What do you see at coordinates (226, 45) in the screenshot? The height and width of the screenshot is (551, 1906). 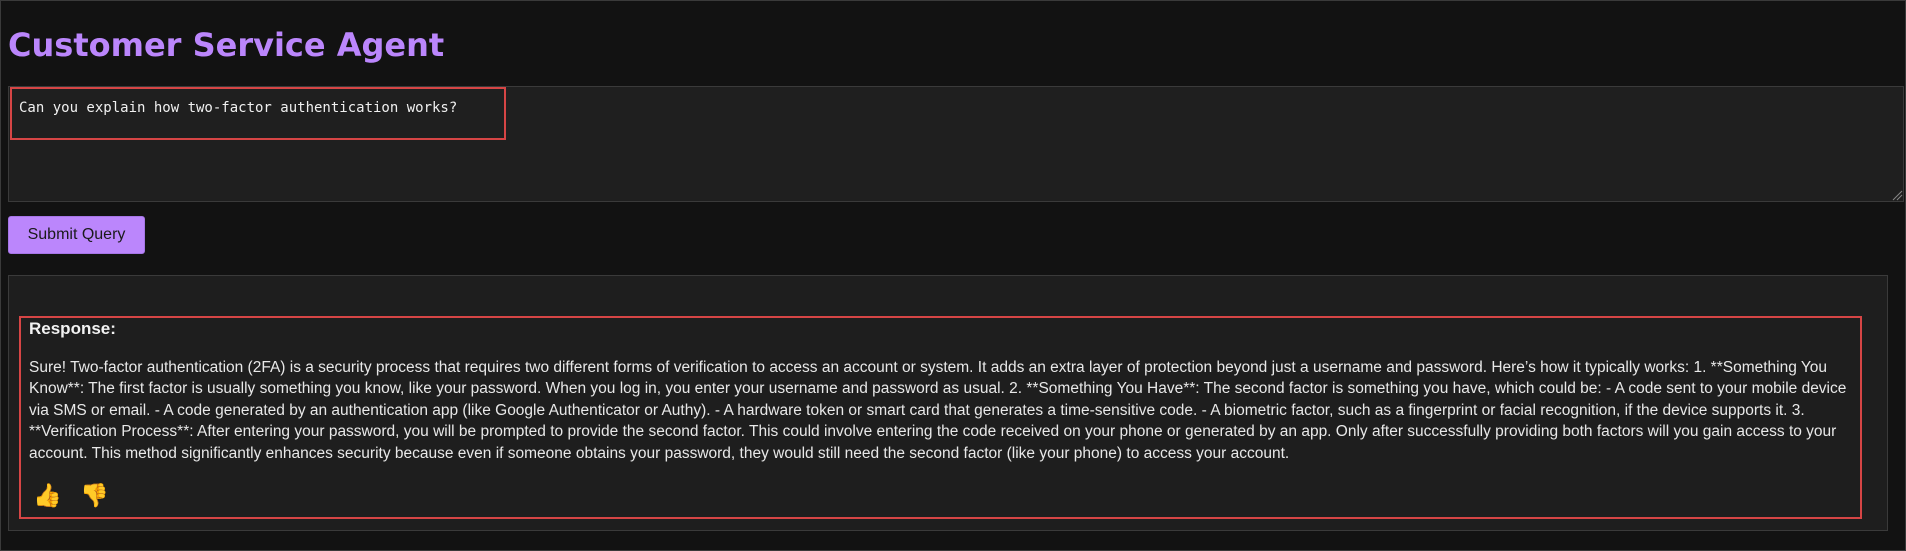 I see `page-title: Customer Service Agent` at bounding box center [226, 45].